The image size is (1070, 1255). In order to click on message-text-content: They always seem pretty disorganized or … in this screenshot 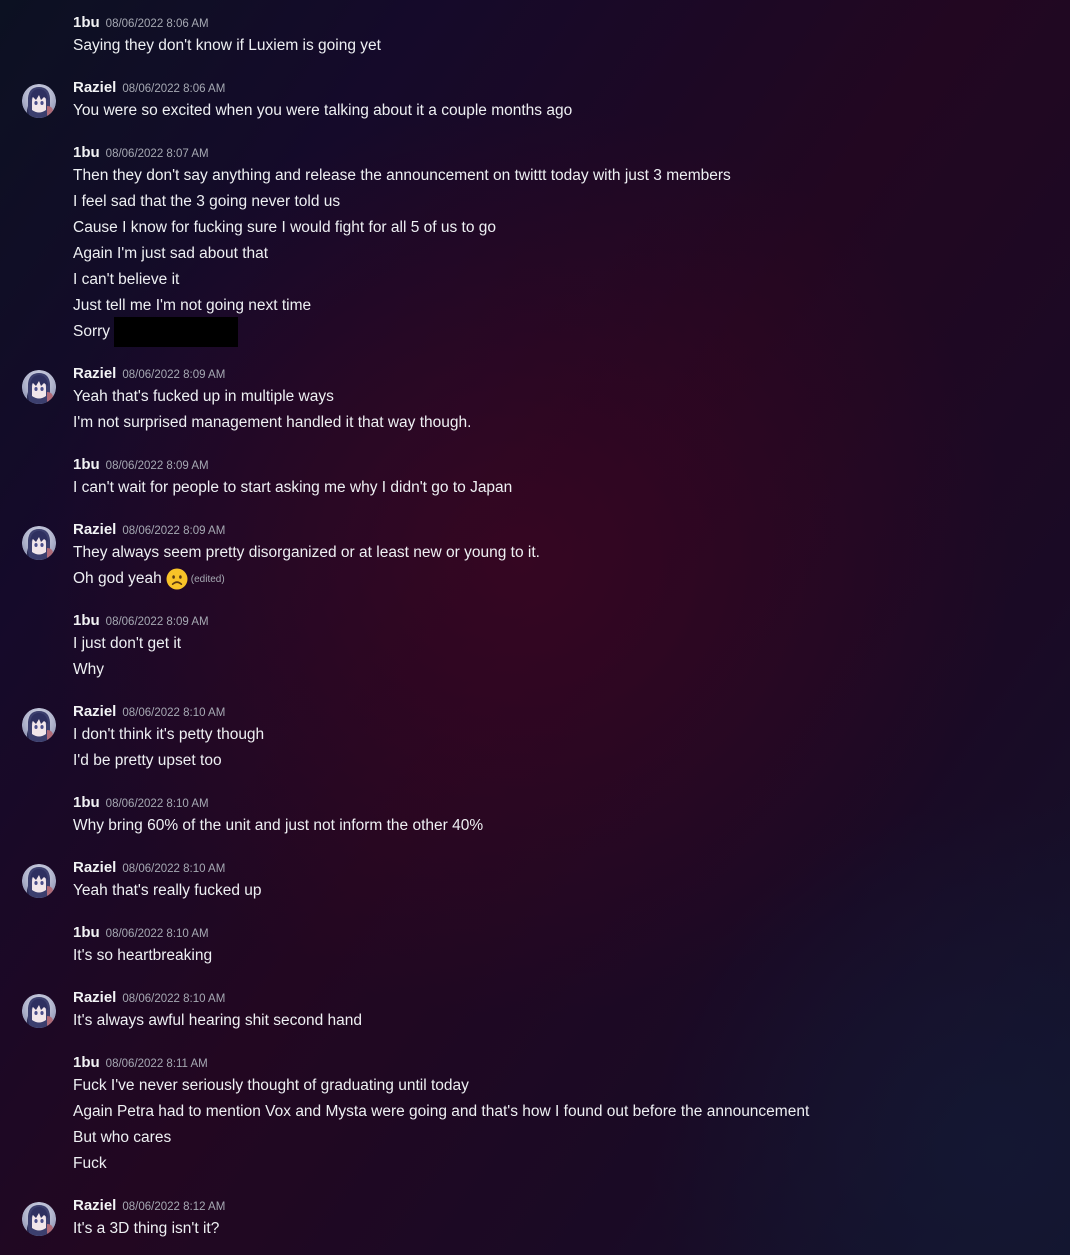, I will do `click(306, 552)`.